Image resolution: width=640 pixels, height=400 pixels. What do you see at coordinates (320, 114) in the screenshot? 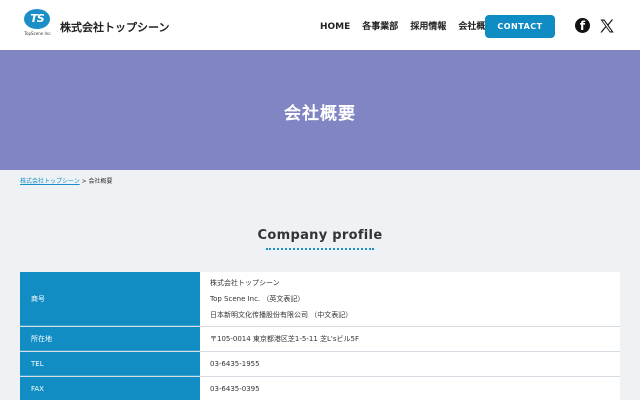
I see `page-title: 会社概要` at bounding box center [320, 114].